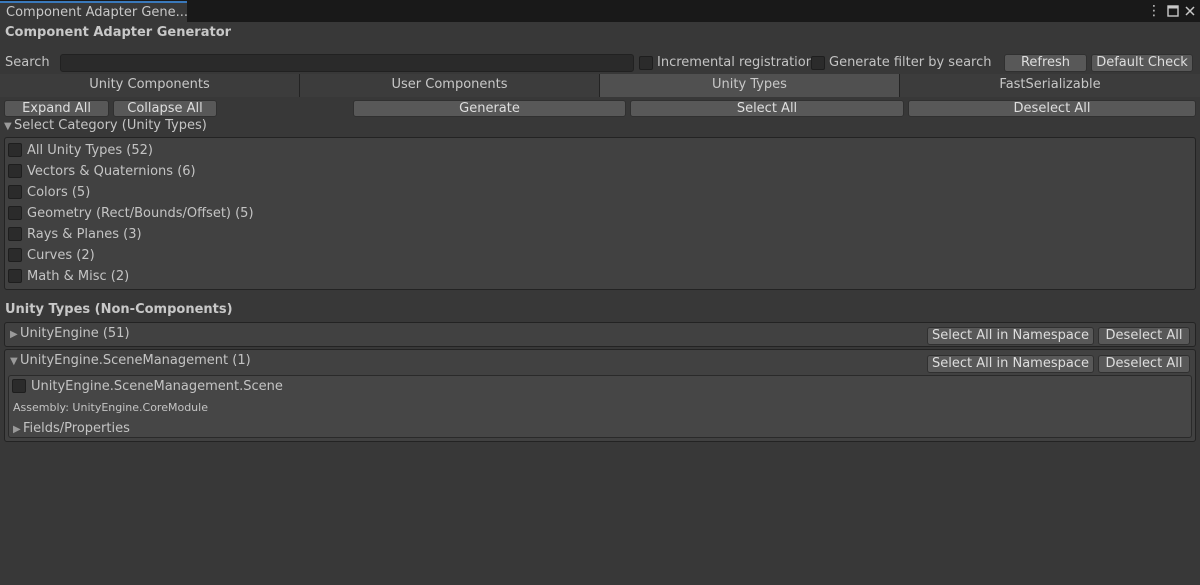  What do you see at coordinates (131, 213) in the screenshot?
I see `list-item: Geometry (Rect/Bounds/Offset) (5)` at bounding box center [131, 213].